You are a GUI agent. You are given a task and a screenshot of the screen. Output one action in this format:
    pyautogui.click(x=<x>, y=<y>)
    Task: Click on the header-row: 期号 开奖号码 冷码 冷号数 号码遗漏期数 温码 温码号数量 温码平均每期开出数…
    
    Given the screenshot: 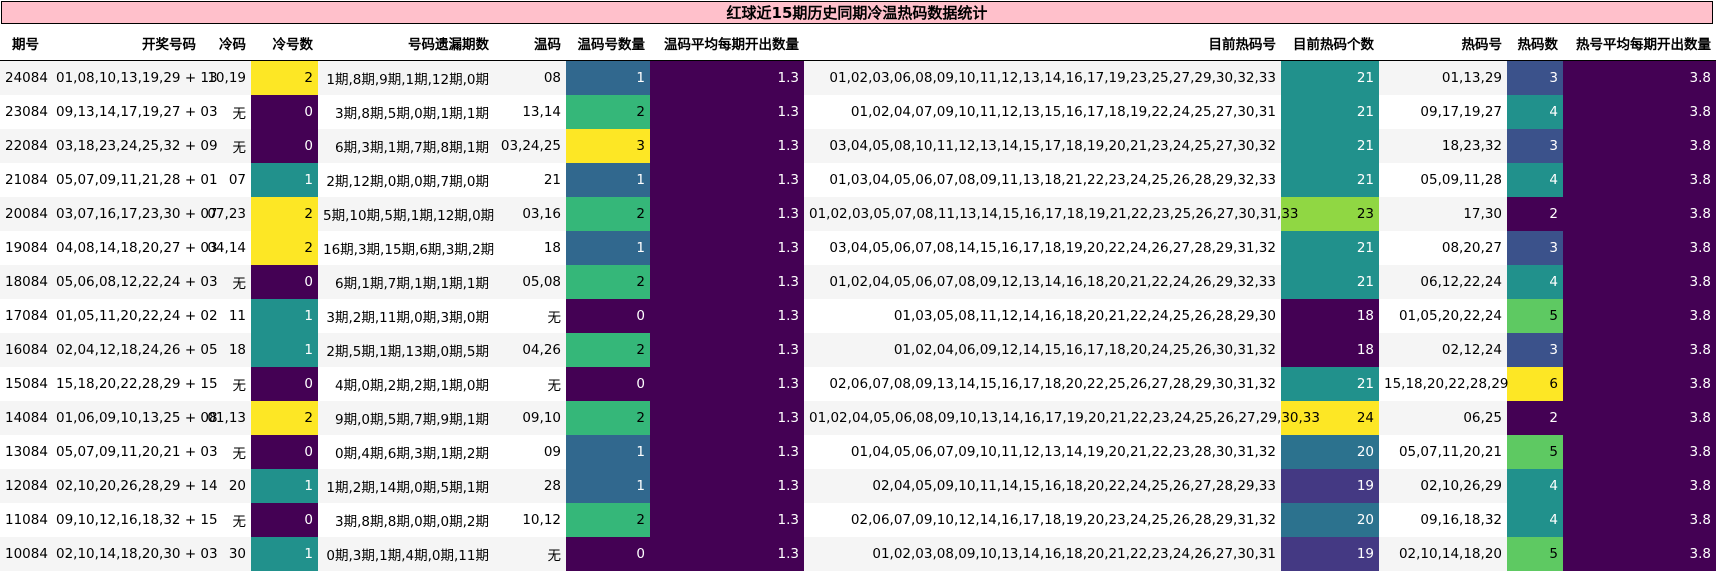 What is the action you would take?
    pyautogui.click(x=858, y=43)
    